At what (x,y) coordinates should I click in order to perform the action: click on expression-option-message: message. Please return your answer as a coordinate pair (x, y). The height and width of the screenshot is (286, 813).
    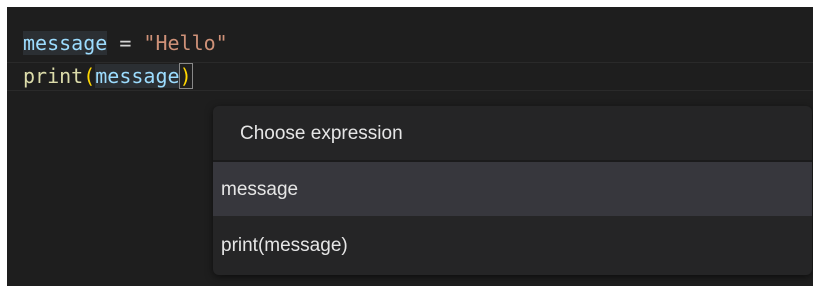
    Looking at the image, I should click on (512, 189).